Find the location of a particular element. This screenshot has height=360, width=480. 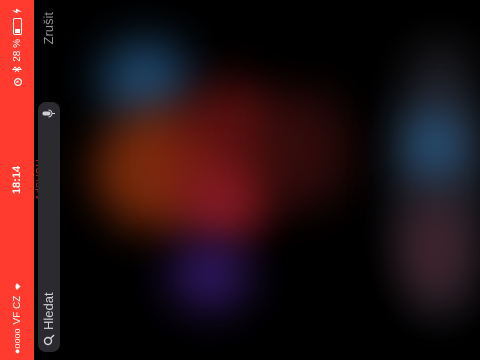

cancel-button: Zrušit is located at coordinates (49, 28).